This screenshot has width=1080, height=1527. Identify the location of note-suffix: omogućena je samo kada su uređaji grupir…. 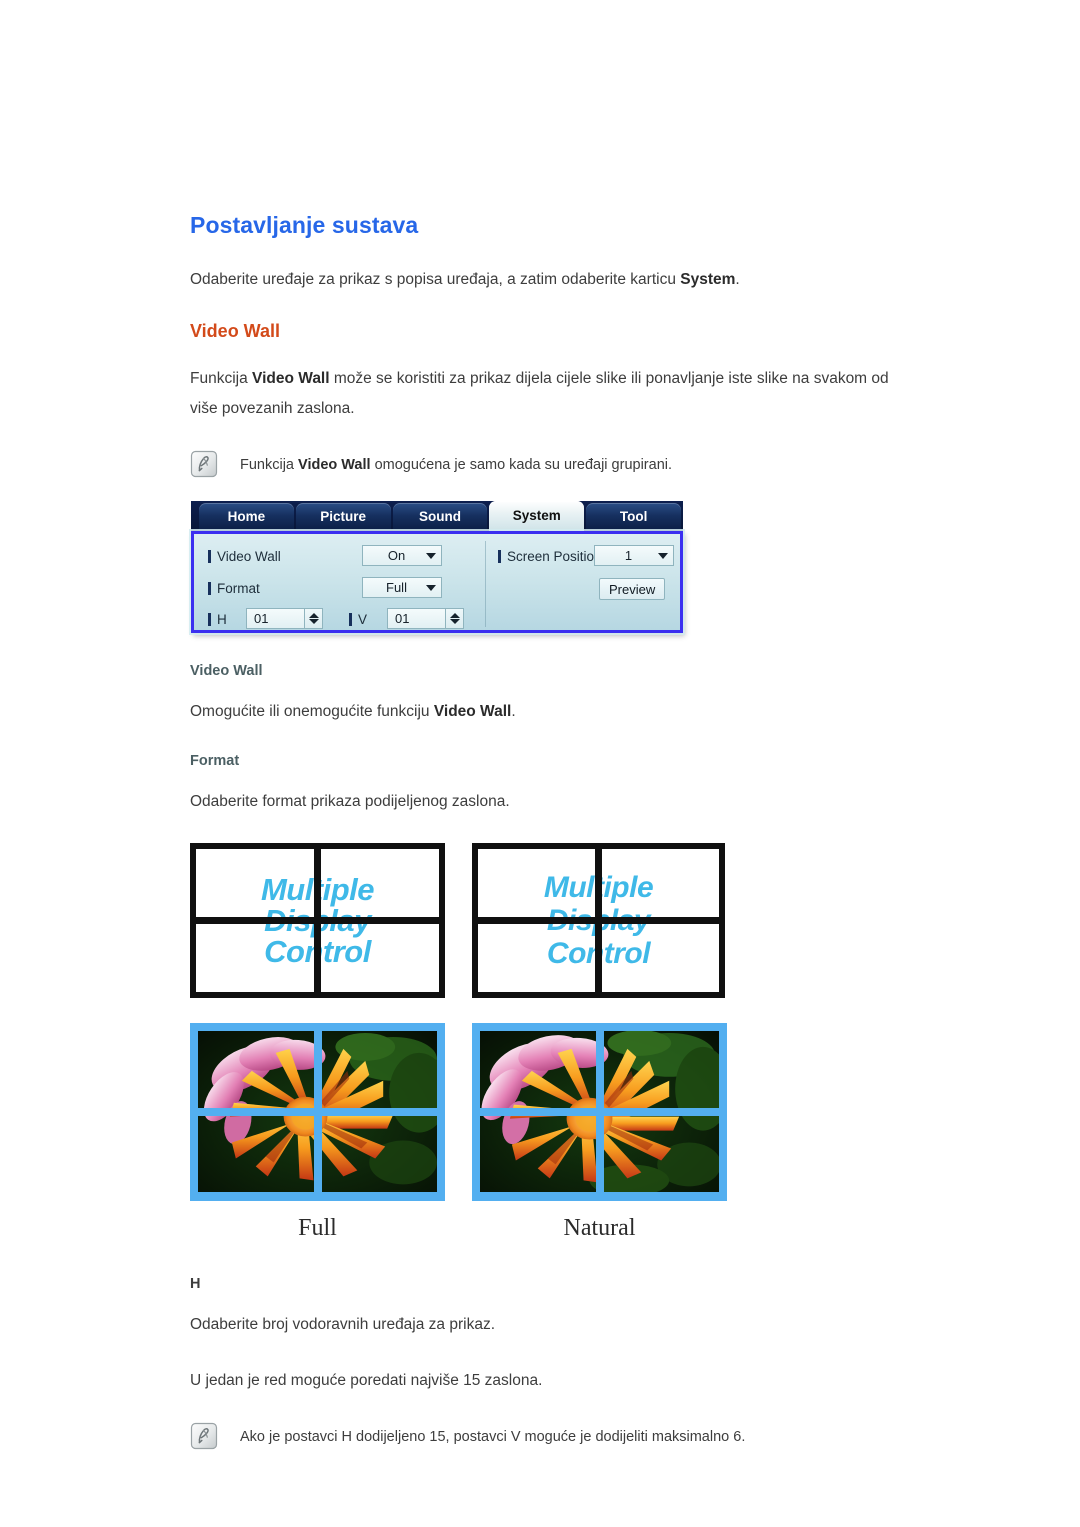
(521, 465).